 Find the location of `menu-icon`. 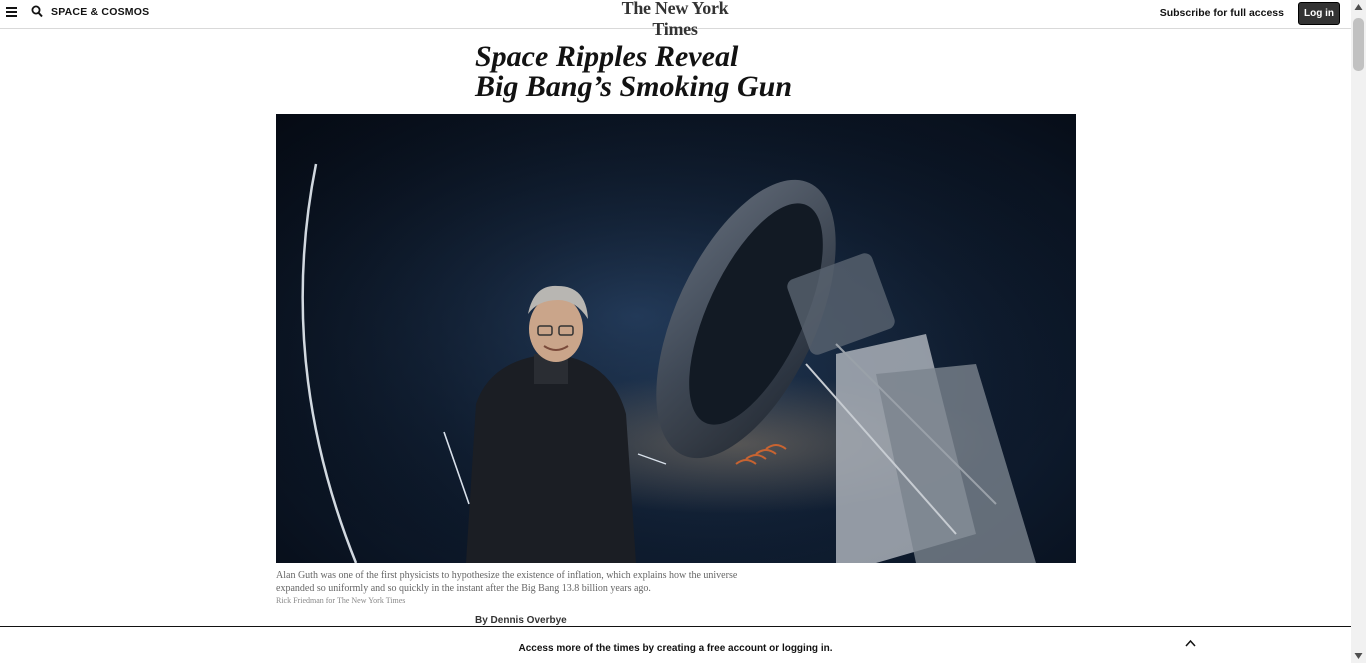

menu-icon is located at coordinates (11, 12).